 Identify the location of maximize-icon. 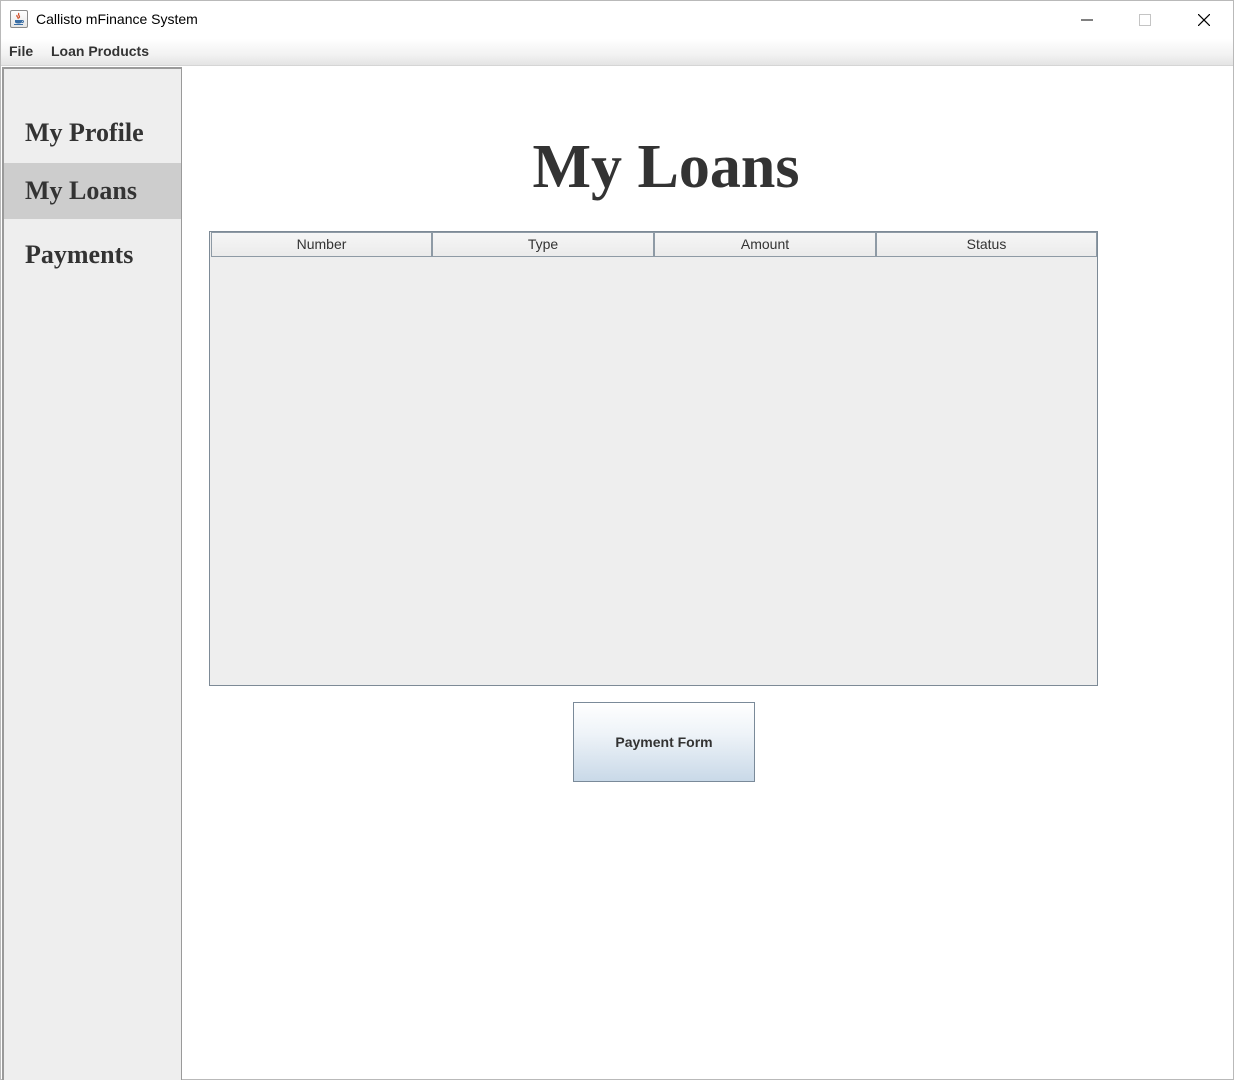
(1145, 20).